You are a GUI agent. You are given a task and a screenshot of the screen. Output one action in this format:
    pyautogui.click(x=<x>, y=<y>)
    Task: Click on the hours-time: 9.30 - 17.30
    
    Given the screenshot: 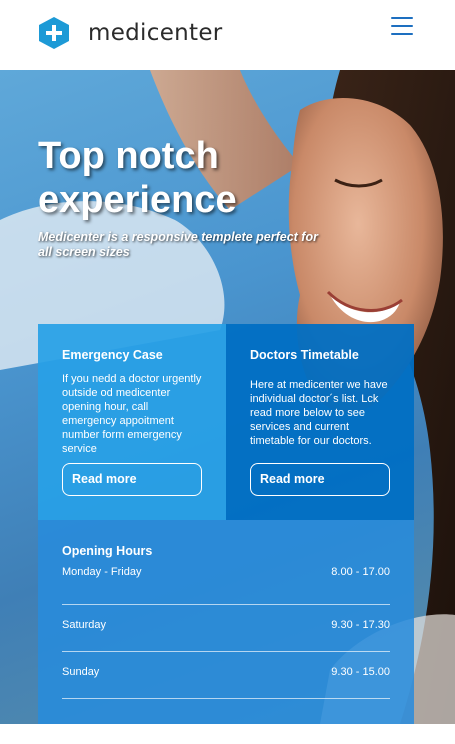 What is the action you would take?
    pyautogui.click(x=360, y=625)
    